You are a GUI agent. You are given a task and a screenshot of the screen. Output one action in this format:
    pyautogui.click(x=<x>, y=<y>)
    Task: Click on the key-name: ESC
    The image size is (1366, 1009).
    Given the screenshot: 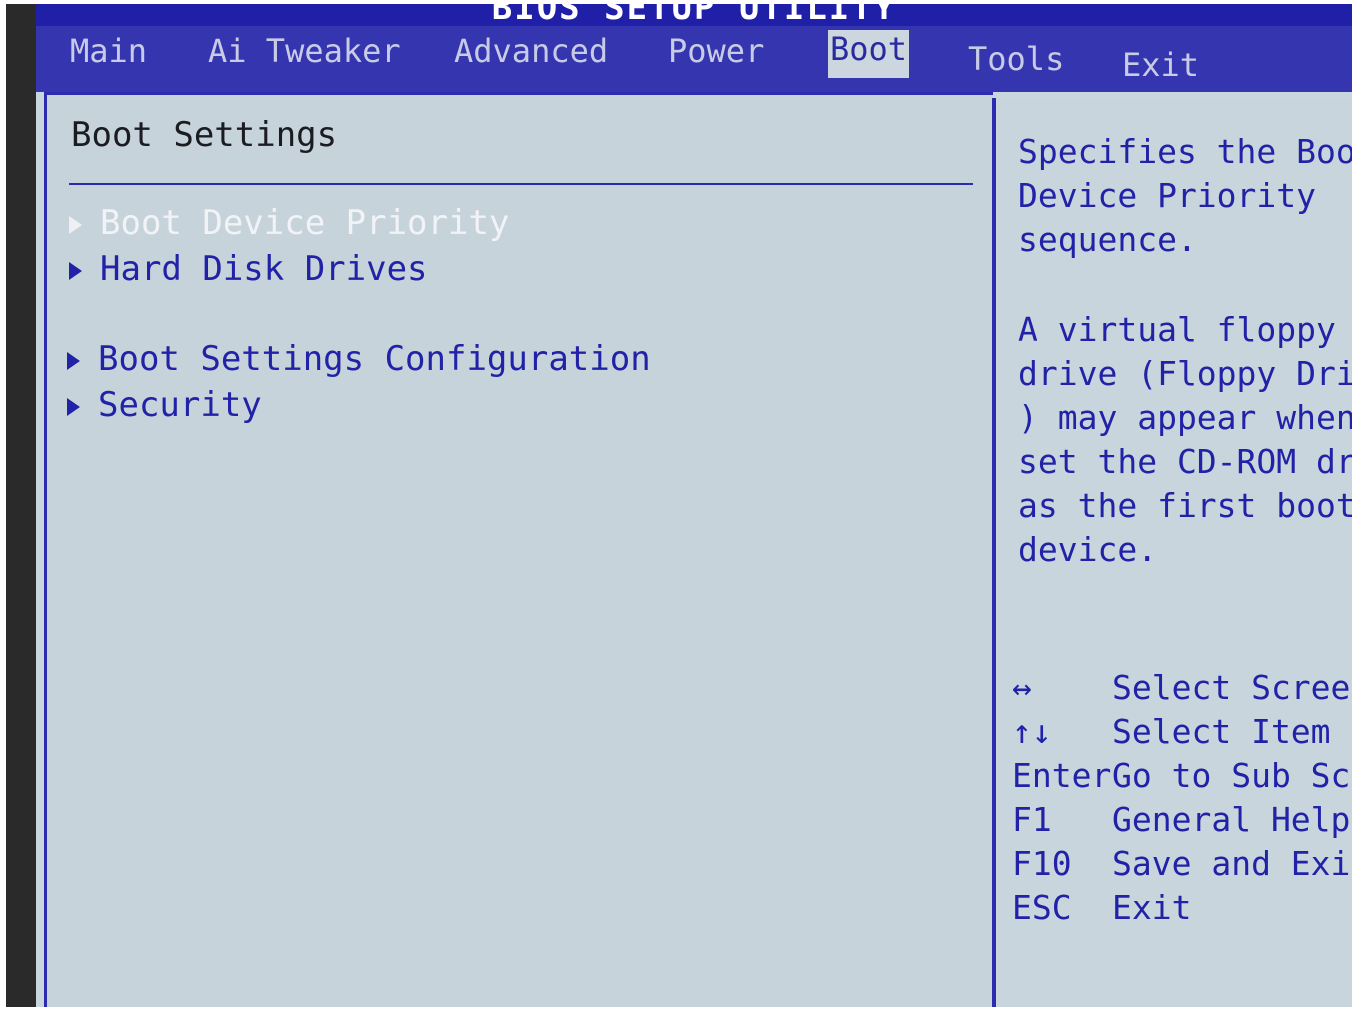 What is the action you would take?
    pyautogui.click(x=1042, y=907)
    